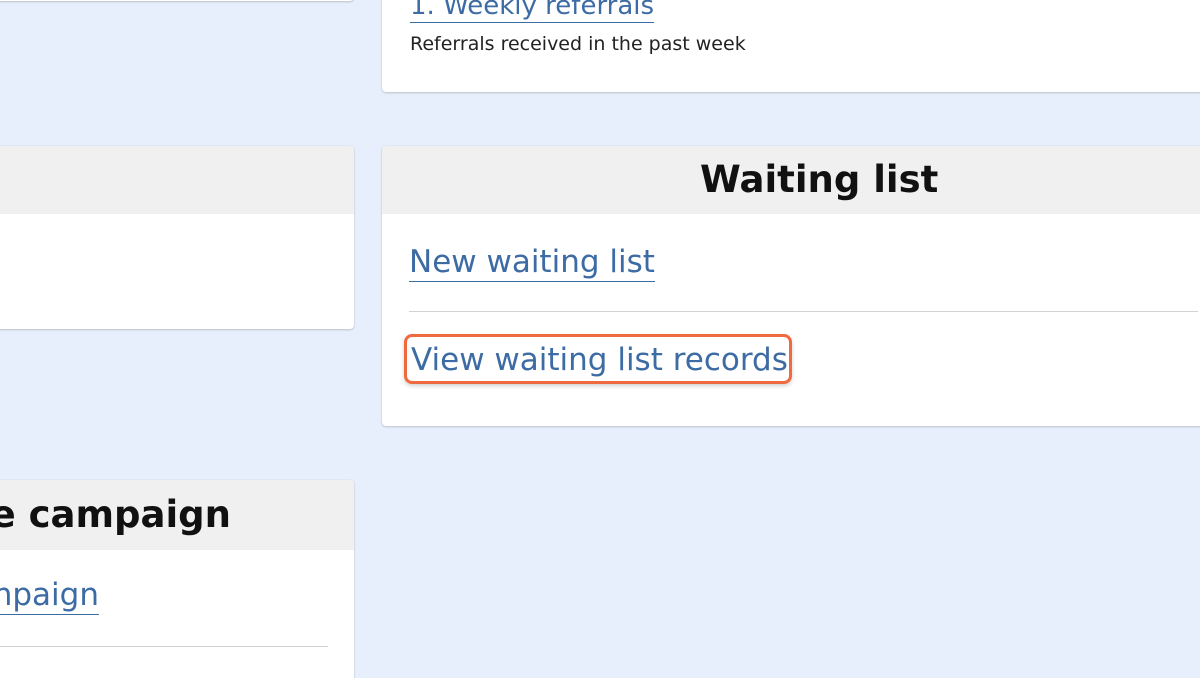 This screenshot has height=678, width=1200. Describe the element at coordinates (177, 180) in the screenshot. I see `middle-left-card-header` at that location.